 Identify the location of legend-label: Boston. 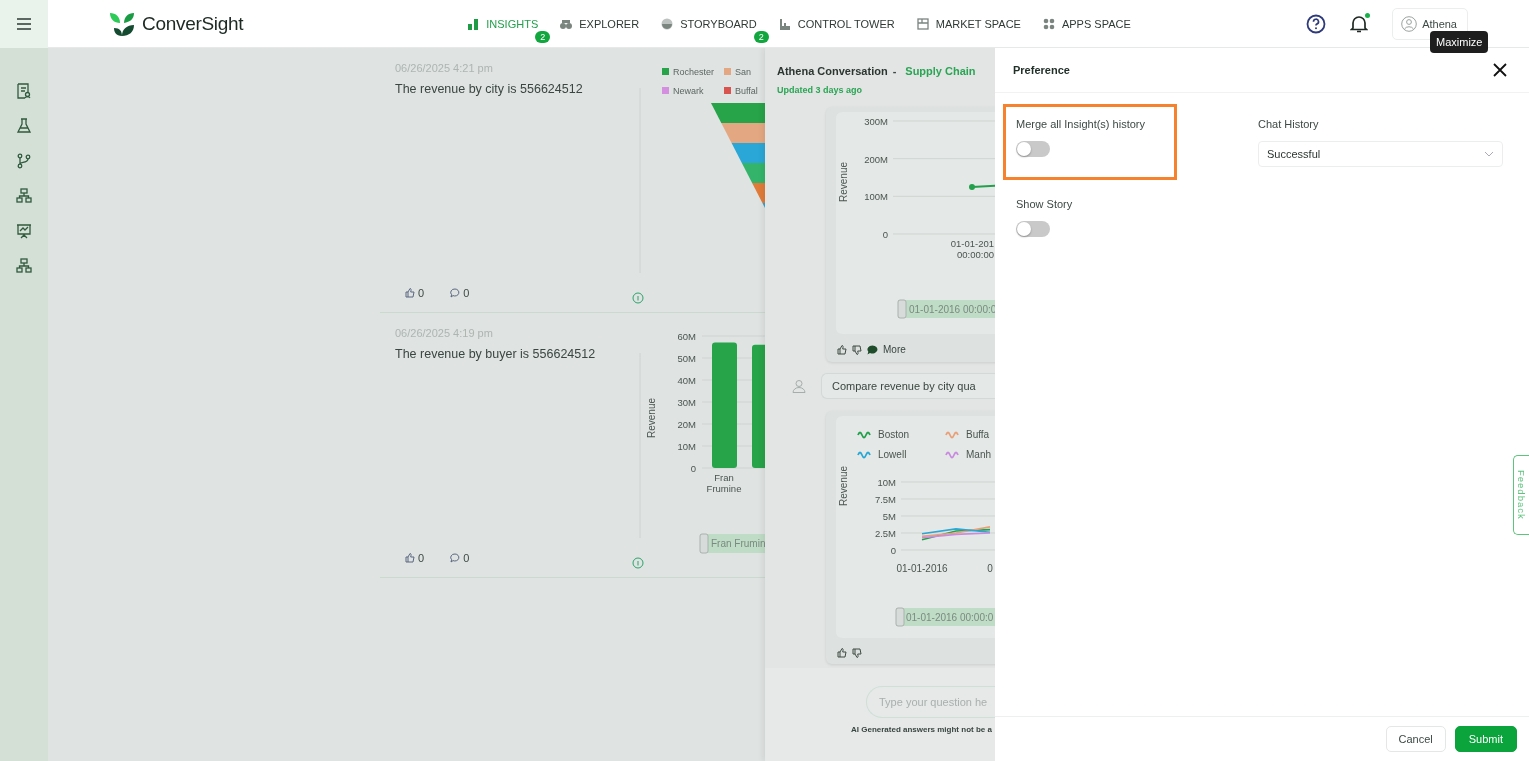
(894, 434).